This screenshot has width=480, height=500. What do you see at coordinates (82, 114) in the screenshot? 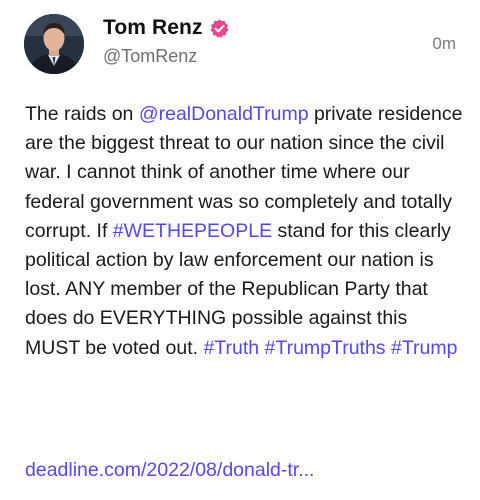
I see `post-text: The raids on` at bounding box center [82, 114].